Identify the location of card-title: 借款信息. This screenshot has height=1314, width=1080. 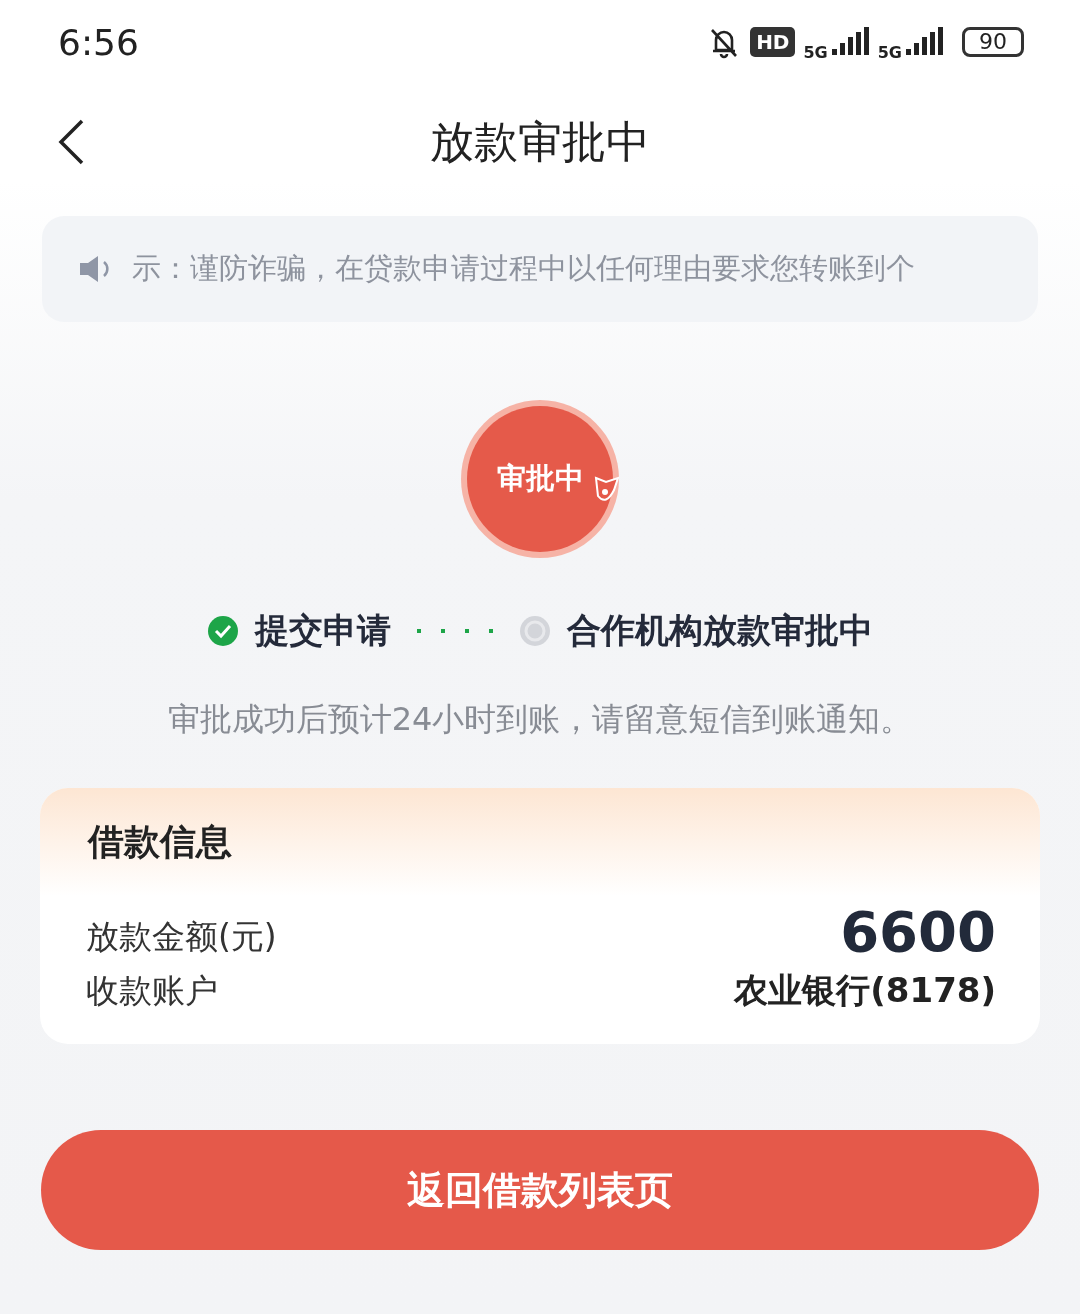
(160, 841).